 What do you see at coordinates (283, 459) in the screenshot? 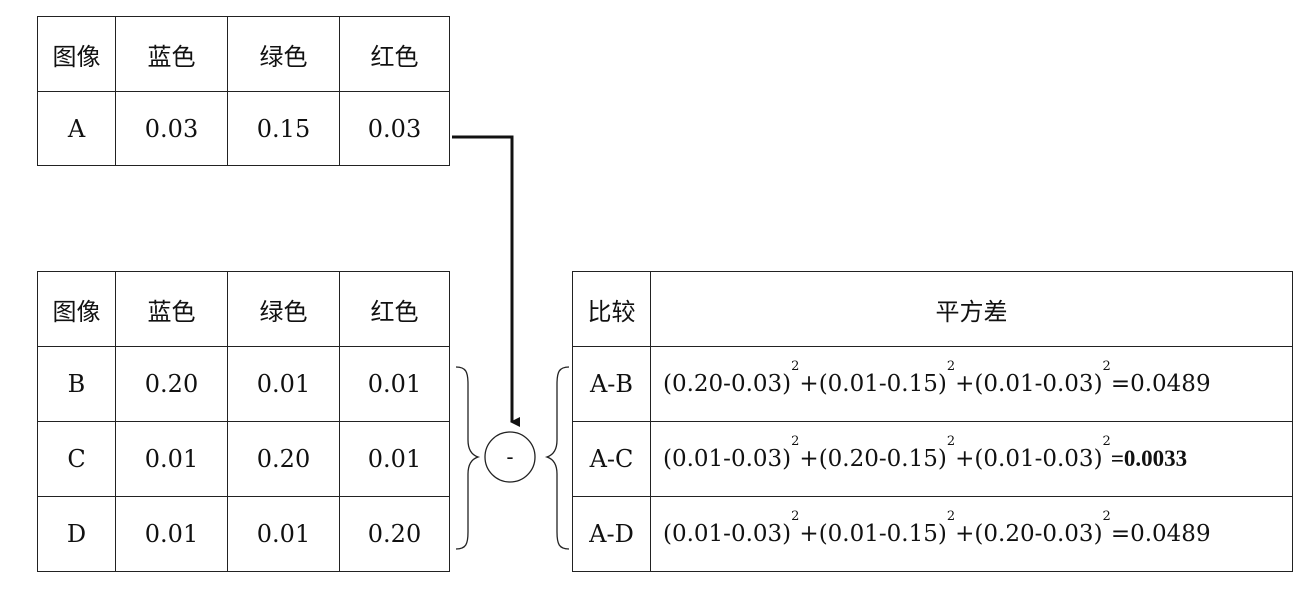
I see `cell-green: 0.20` at bounding box center [283, 459].